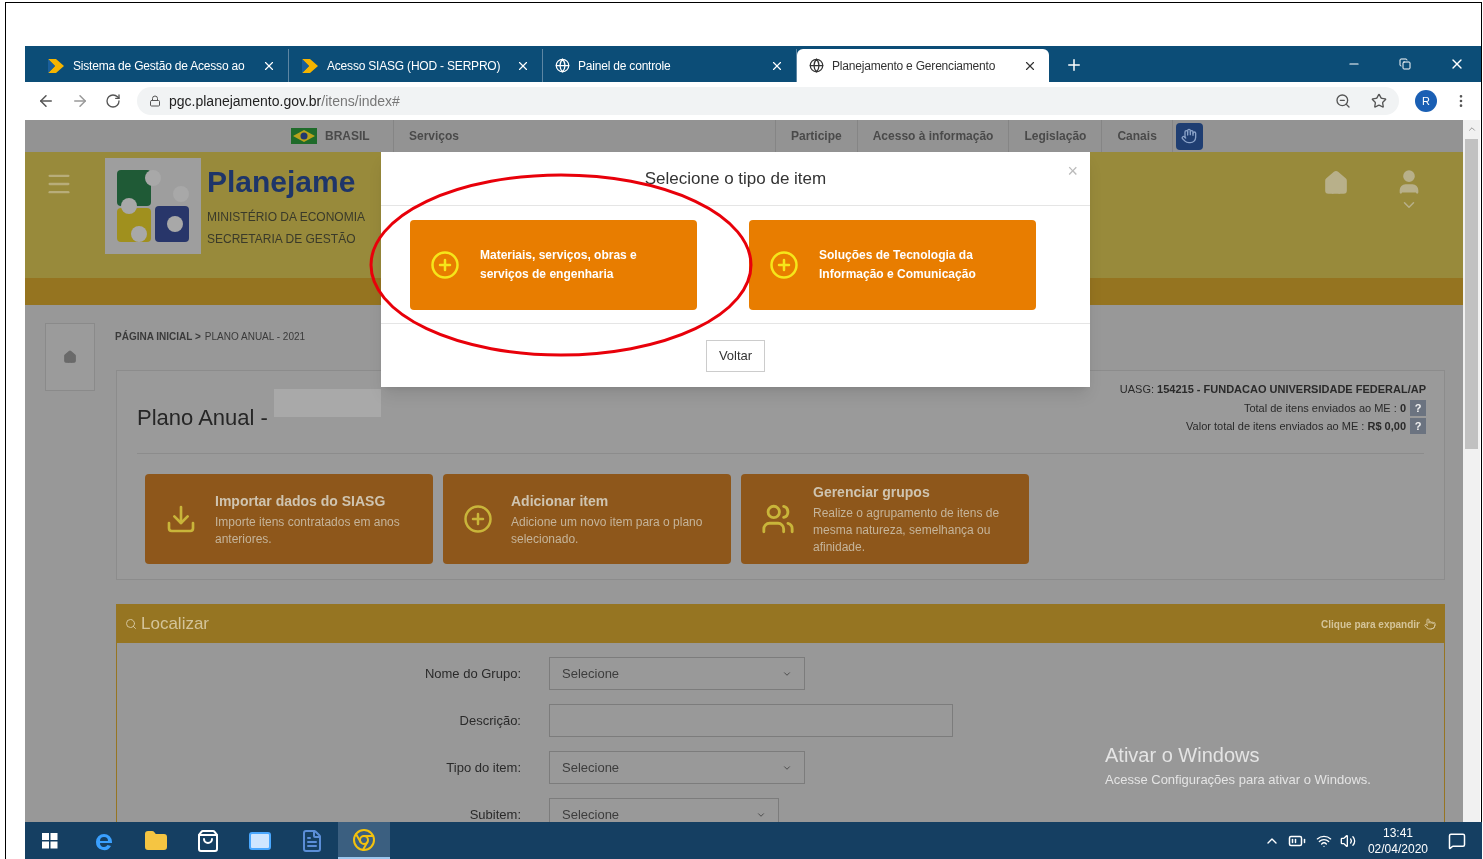 This screenshot has height=859, width=1483. I want to click on notification-icon, so click(1457, 840).